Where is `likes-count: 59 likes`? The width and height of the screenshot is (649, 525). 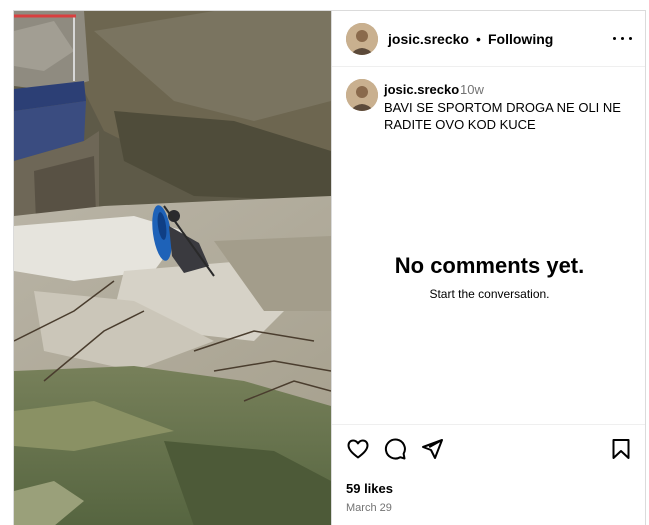 likes-count: 59 likes is located at coordinates (369, 488).